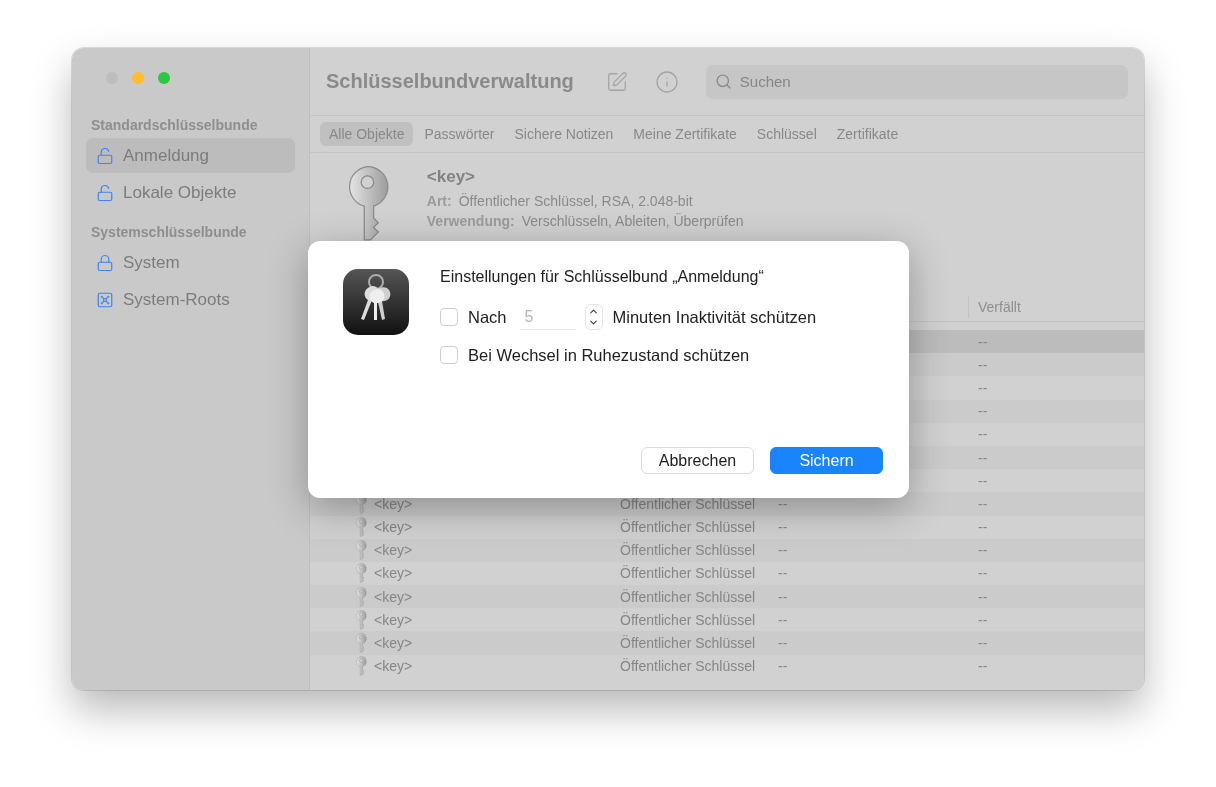 This screenshot has height=787, width=1216. I want to click on compose-icon, so click(616, 81).